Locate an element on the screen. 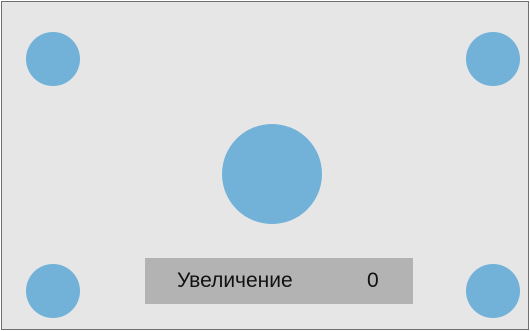  dot-center is located at coordinates (272, 174).